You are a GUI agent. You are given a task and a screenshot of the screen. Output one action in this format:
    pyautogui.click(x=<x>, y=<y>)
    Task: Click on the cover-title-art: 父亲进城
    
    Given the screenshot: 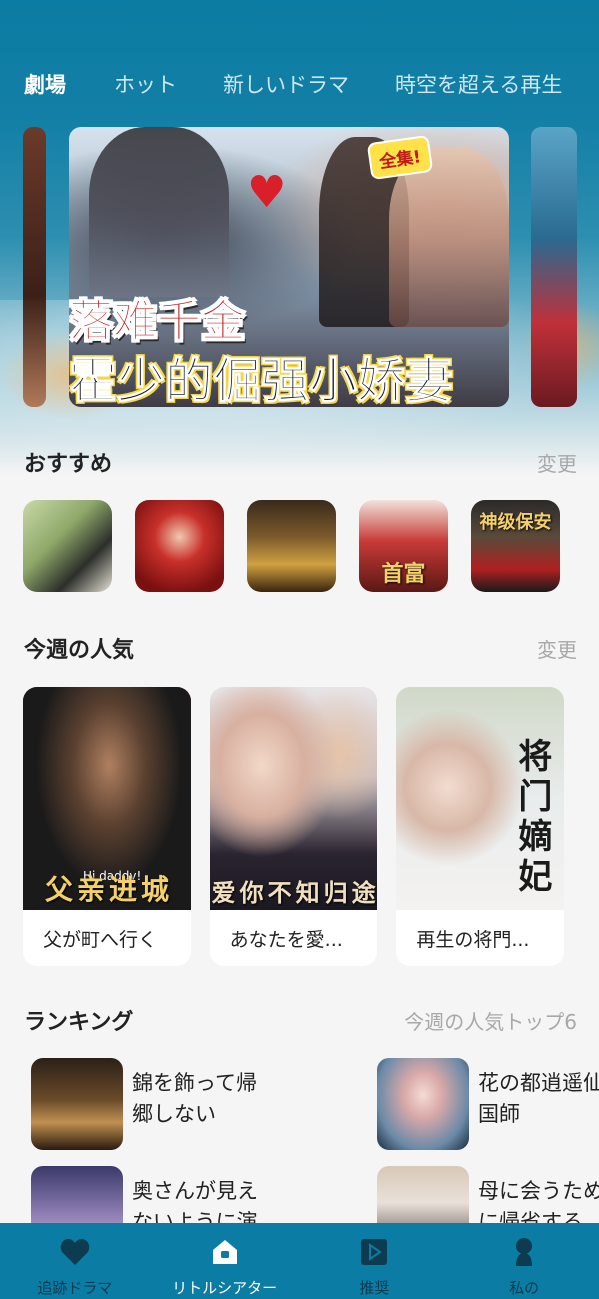 What is the action you would take?
    pyautogui.click(x=108, y=889)
    